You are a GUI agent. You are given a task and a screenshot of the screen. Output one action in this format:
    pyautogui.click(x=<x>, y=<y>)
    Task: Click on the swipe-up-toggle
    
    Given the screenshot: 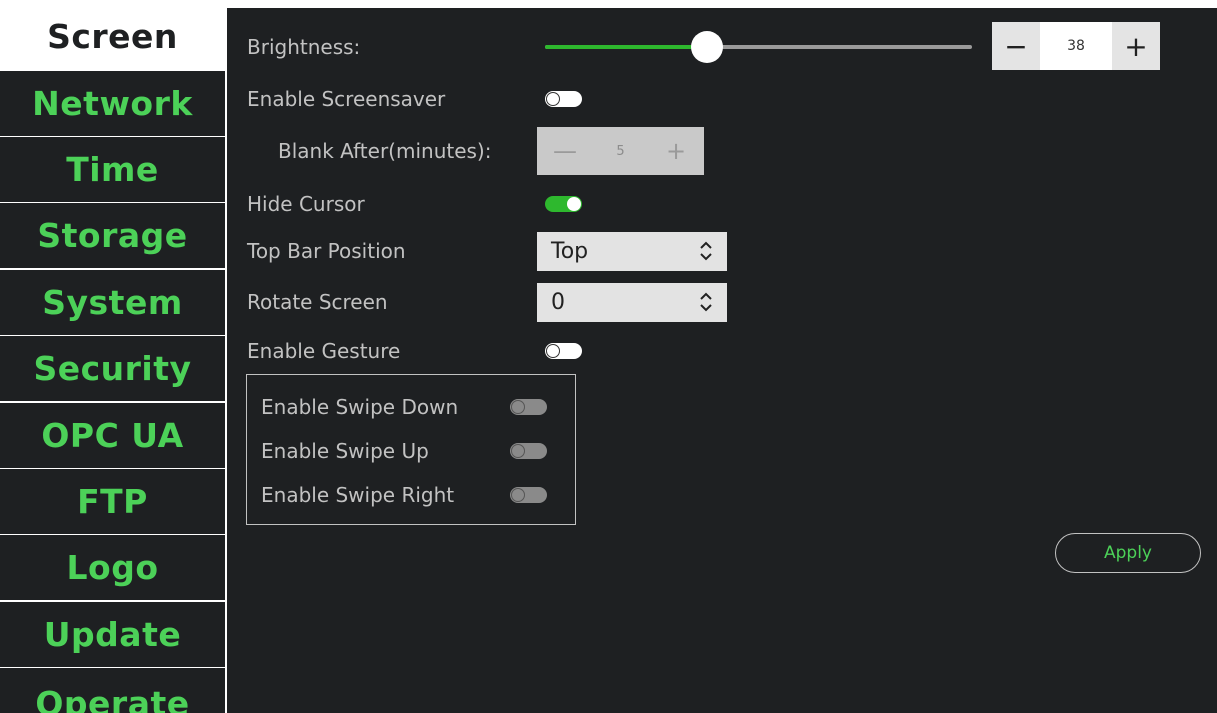 What is the action you would take?
    pyautogui.click(x=528, y=451)
    